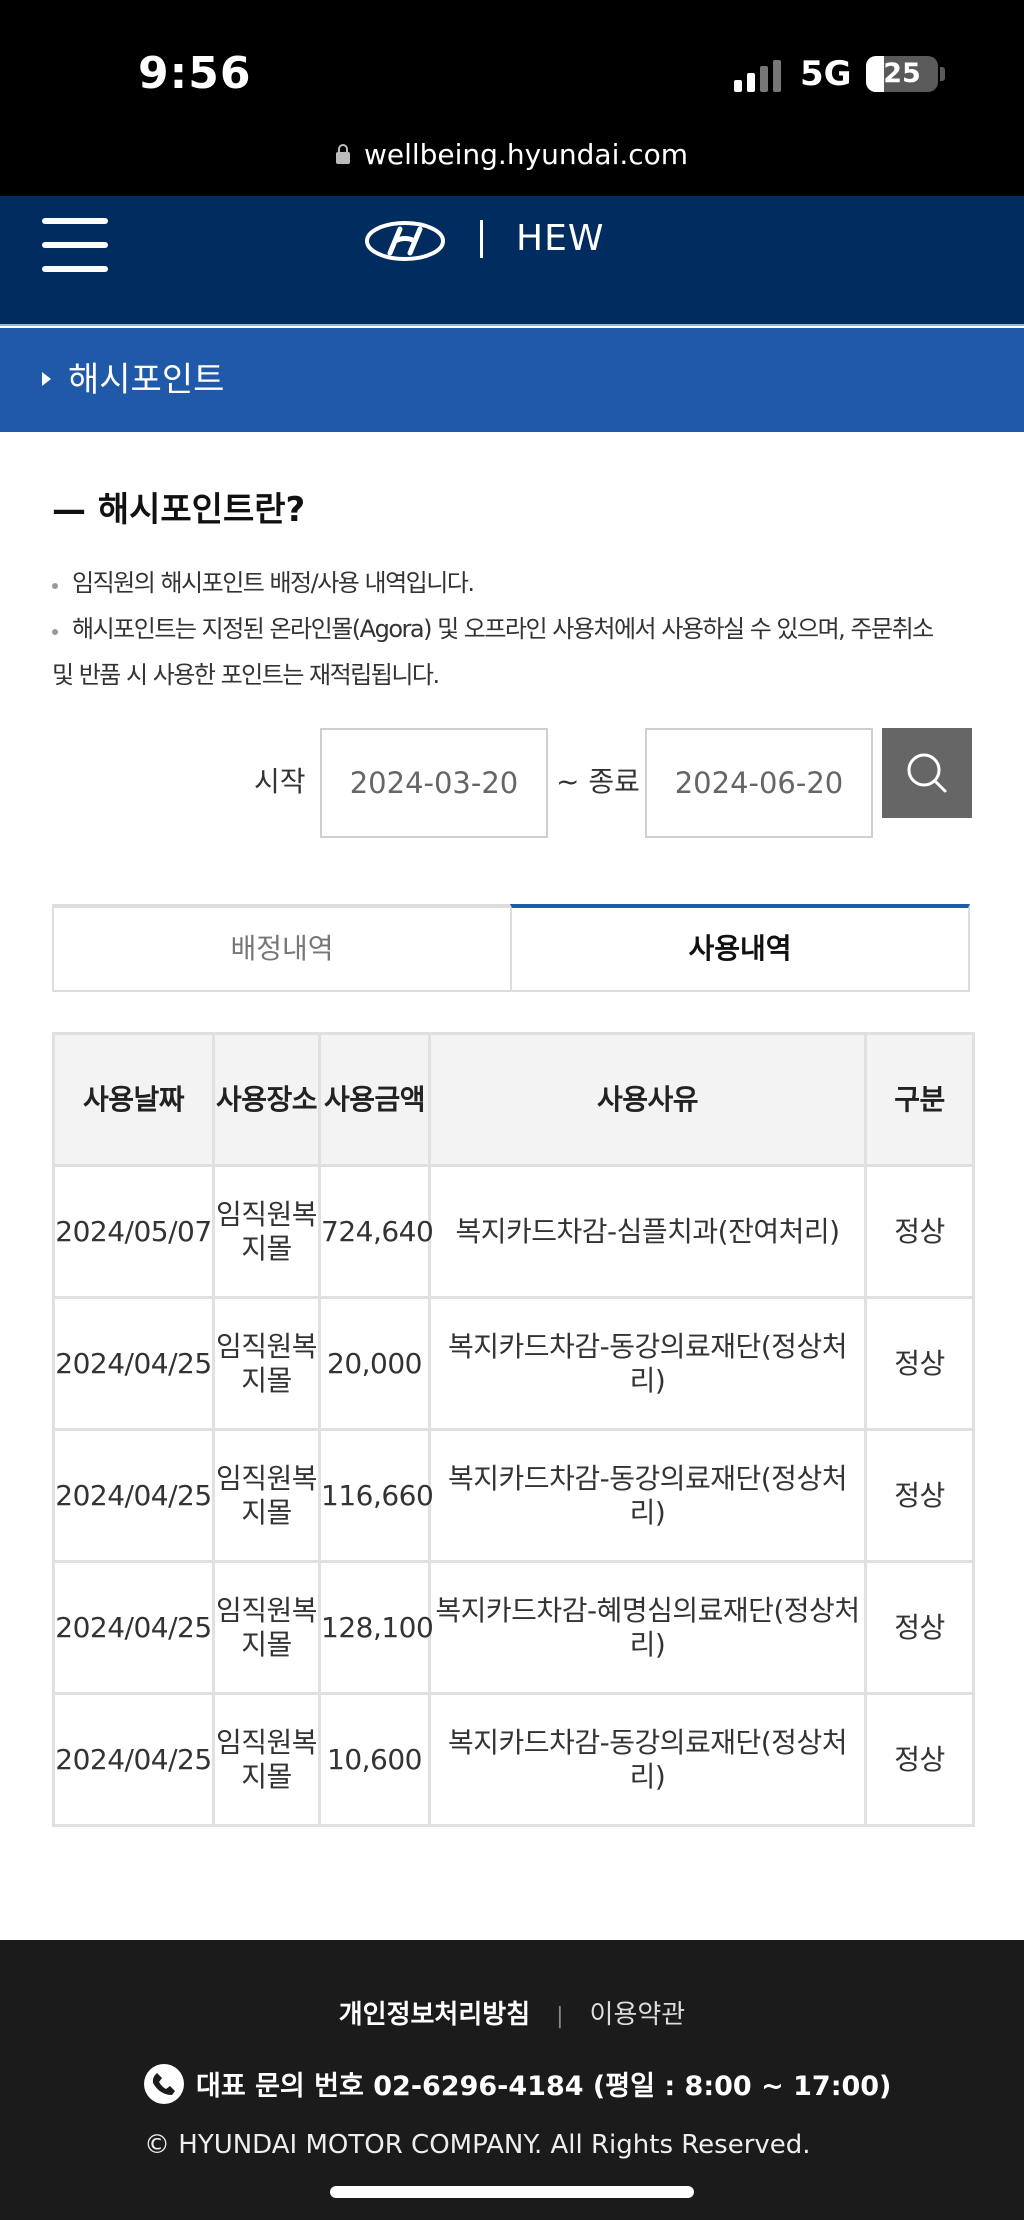  Describe the element at coordinates (512, 380) in the screenshot. I see `subnav-bar: 해시포인트` at that location.